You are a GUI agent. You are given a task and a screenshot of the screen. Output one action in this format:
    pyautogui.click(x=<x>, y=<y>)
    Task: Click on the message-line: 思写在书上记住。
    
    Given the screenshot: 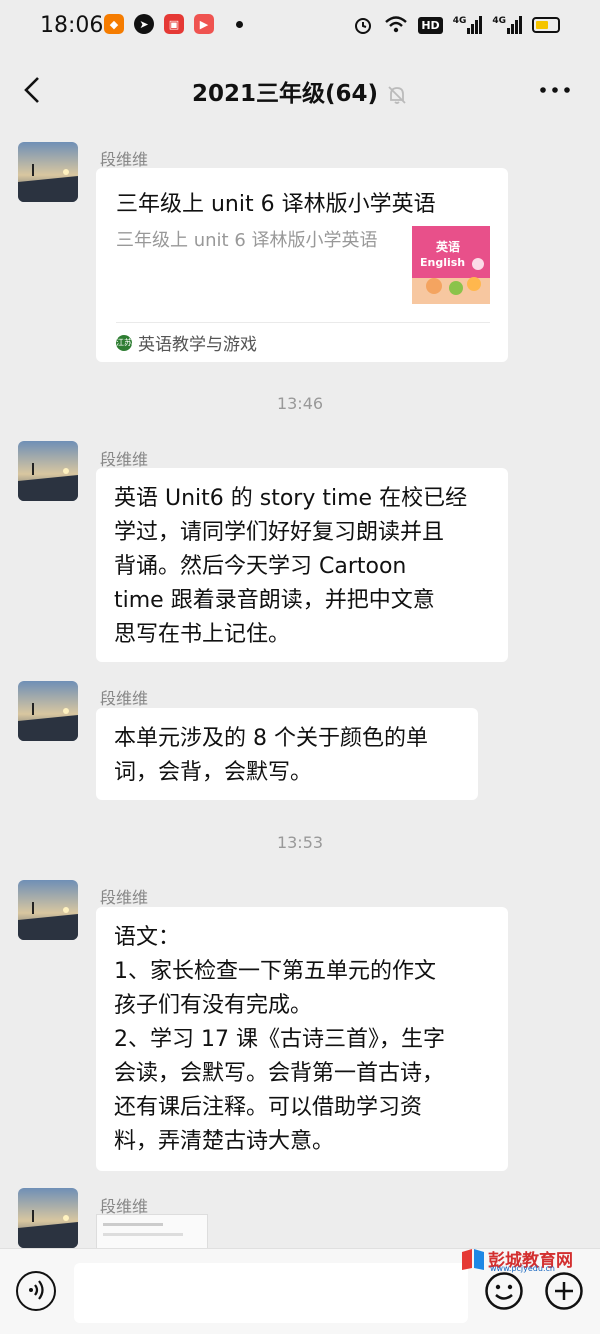 What is the action you would take?
    pyautogui.click(x=202, y=634)
    